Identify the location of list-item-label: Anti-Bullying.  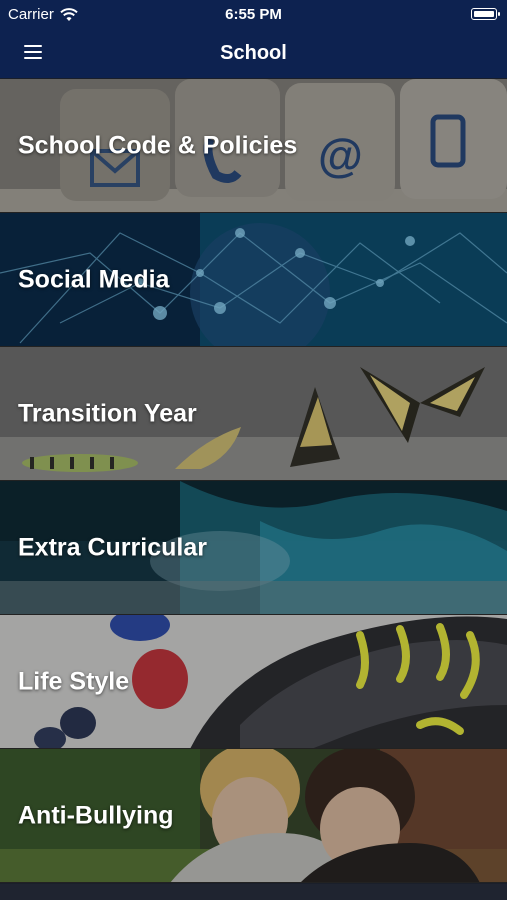
(96, 815).